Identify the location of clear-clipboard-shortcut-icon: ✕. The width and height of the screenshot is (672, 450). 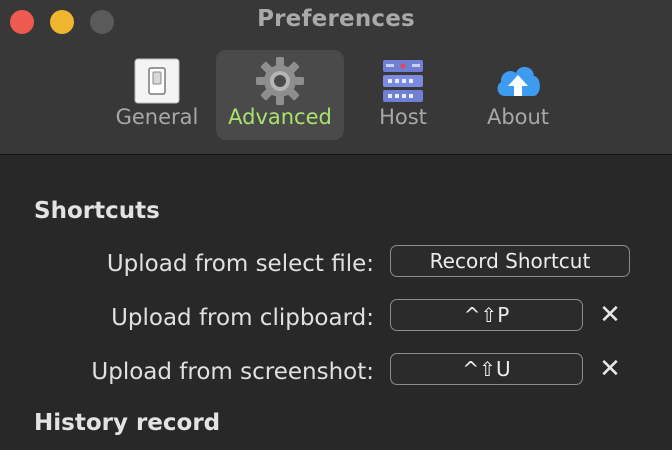
(610, 315).